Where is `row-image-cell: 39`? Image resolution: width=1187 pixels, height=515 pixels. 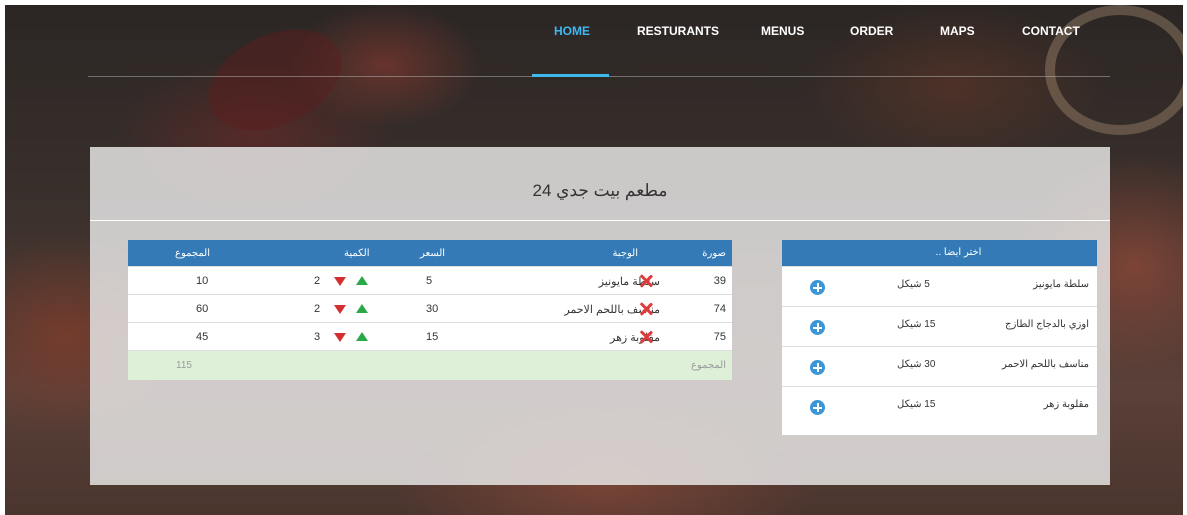
row-image-cell: 39 is located at coordinates (719, 281).